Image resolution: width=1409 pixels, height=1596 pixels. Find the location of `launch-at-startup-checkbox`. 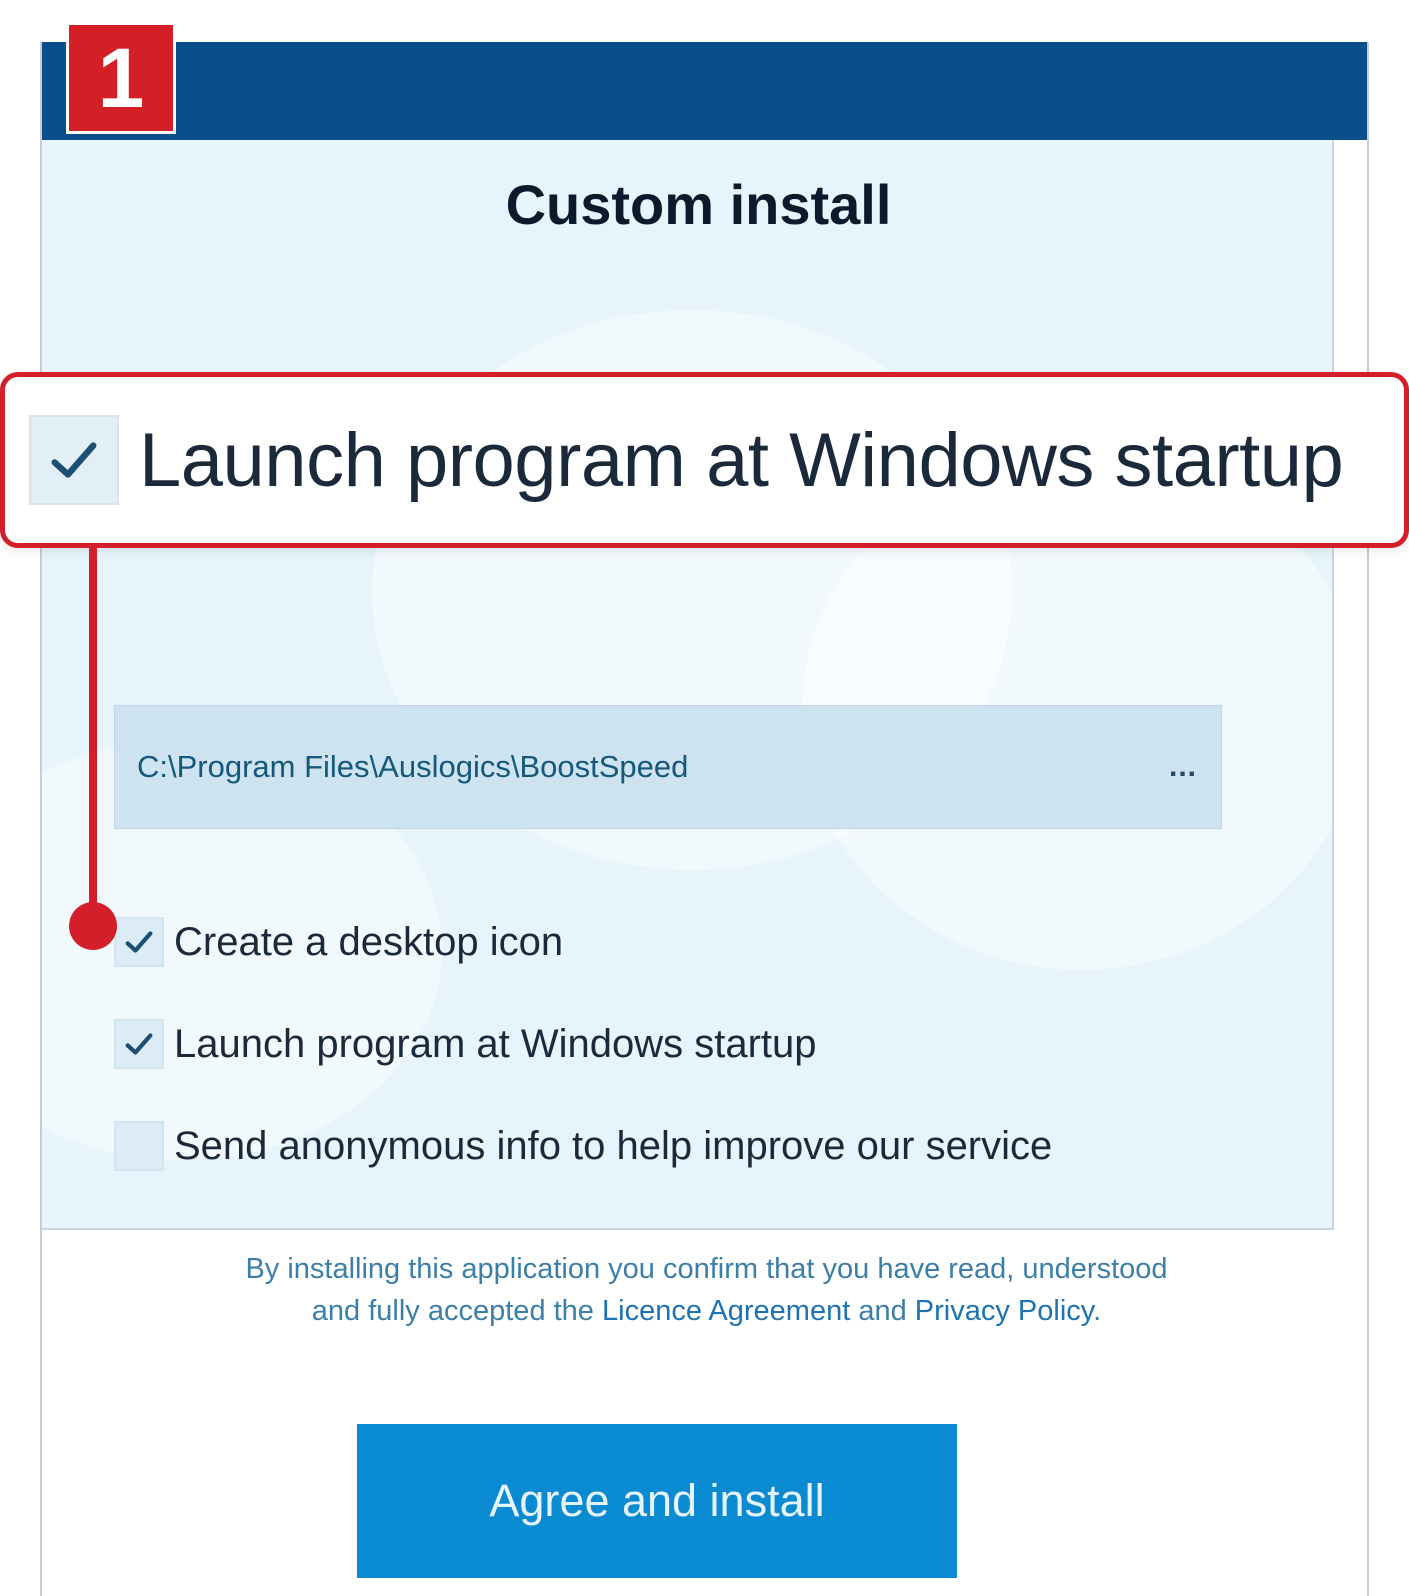

launch-at-startup-checkbox is located at coordinates (139, 1044).